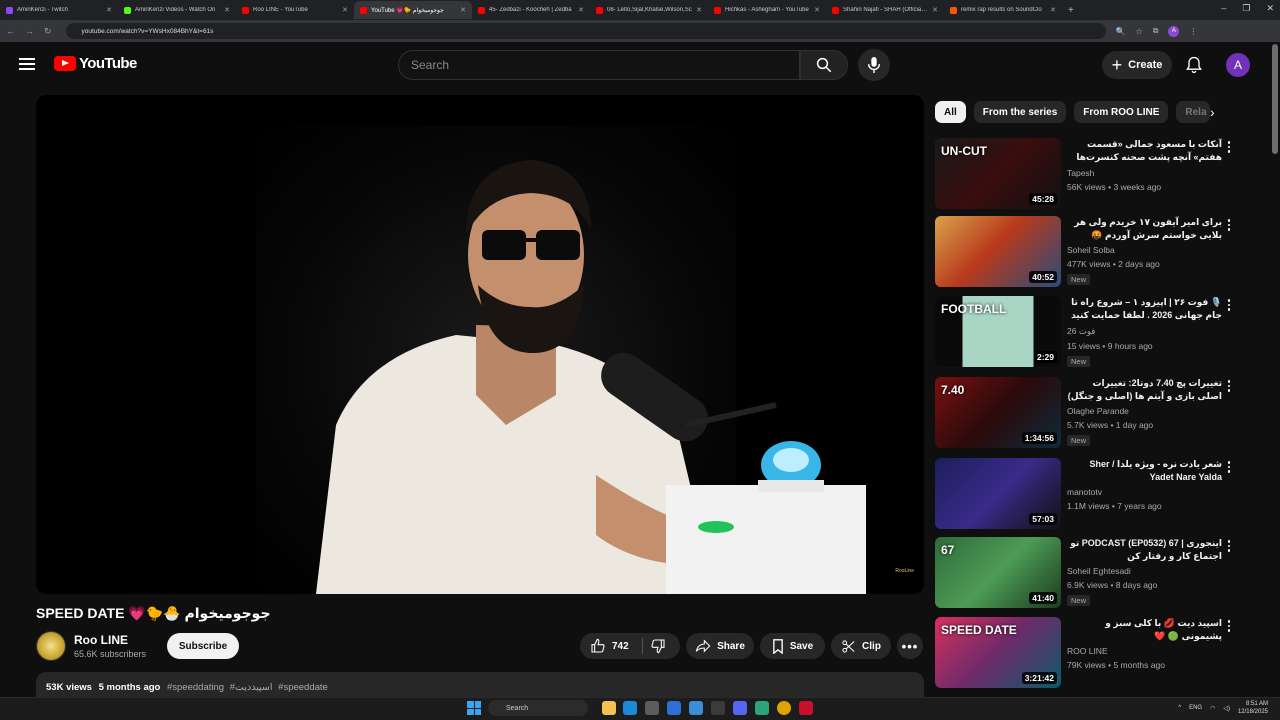 Image resolution: width=1280 pixels, height=720 pixels. I want to click on browser-tab: AminKenzi - Twitch ✕, so click(59, 10).